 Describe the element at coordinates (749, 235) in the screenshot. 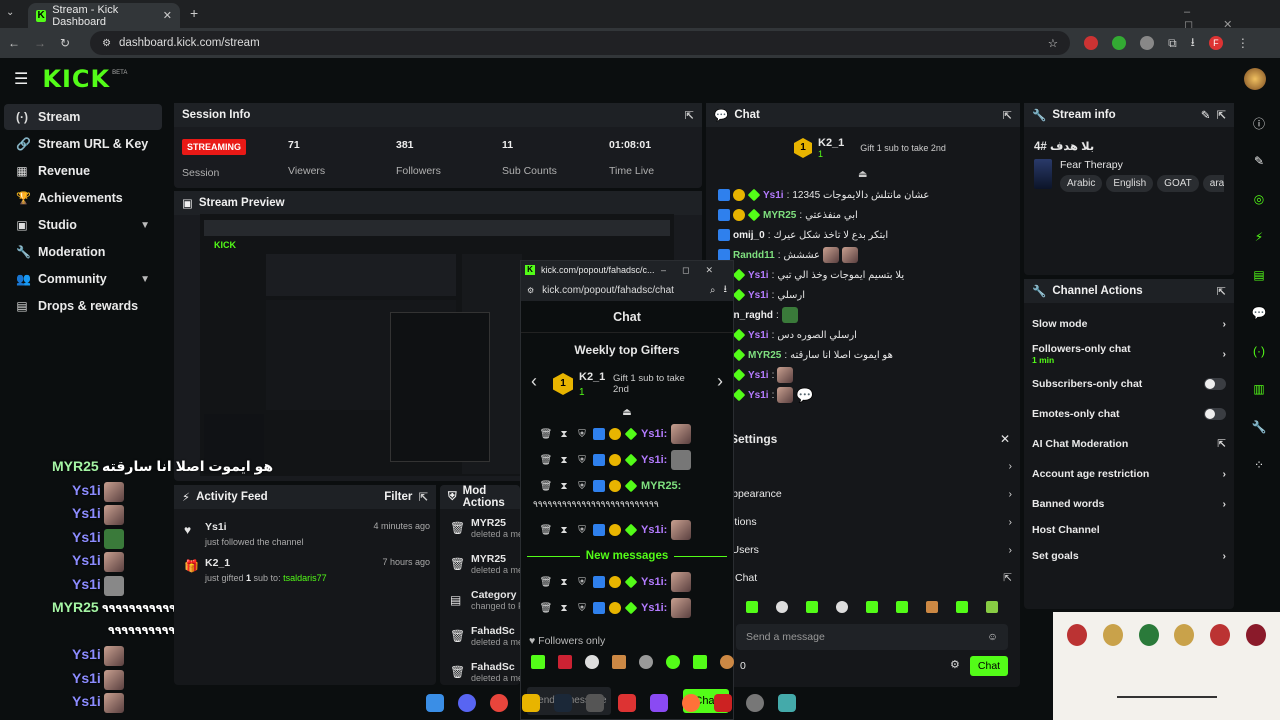

I see `chat-username: omij_0` at that location.